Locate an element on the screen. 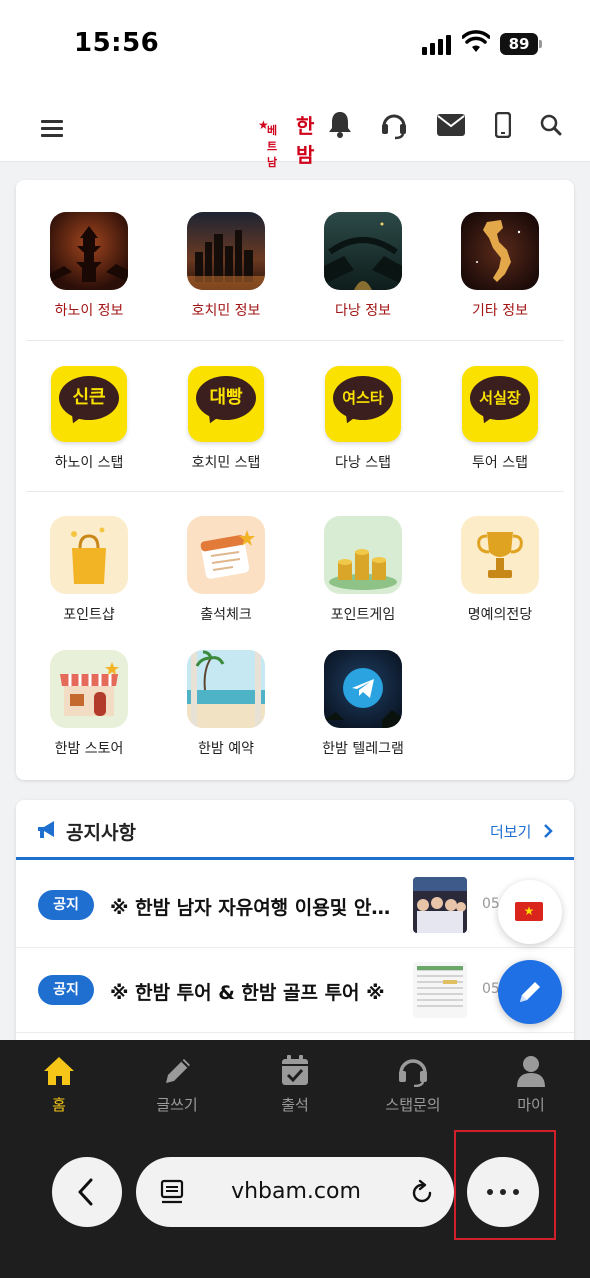  hanoi-pagoda-icon is located at coordinates (89, 251).